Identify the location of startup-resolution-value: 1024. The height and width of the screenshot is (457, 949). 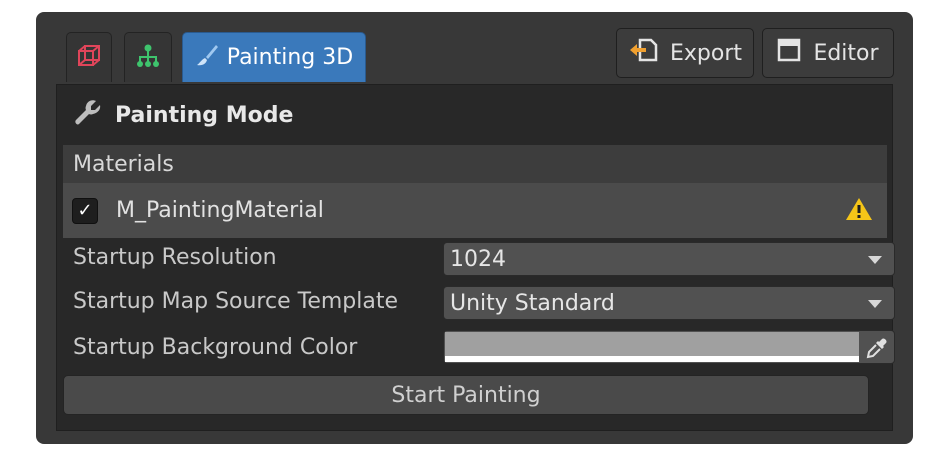
(478, 259).